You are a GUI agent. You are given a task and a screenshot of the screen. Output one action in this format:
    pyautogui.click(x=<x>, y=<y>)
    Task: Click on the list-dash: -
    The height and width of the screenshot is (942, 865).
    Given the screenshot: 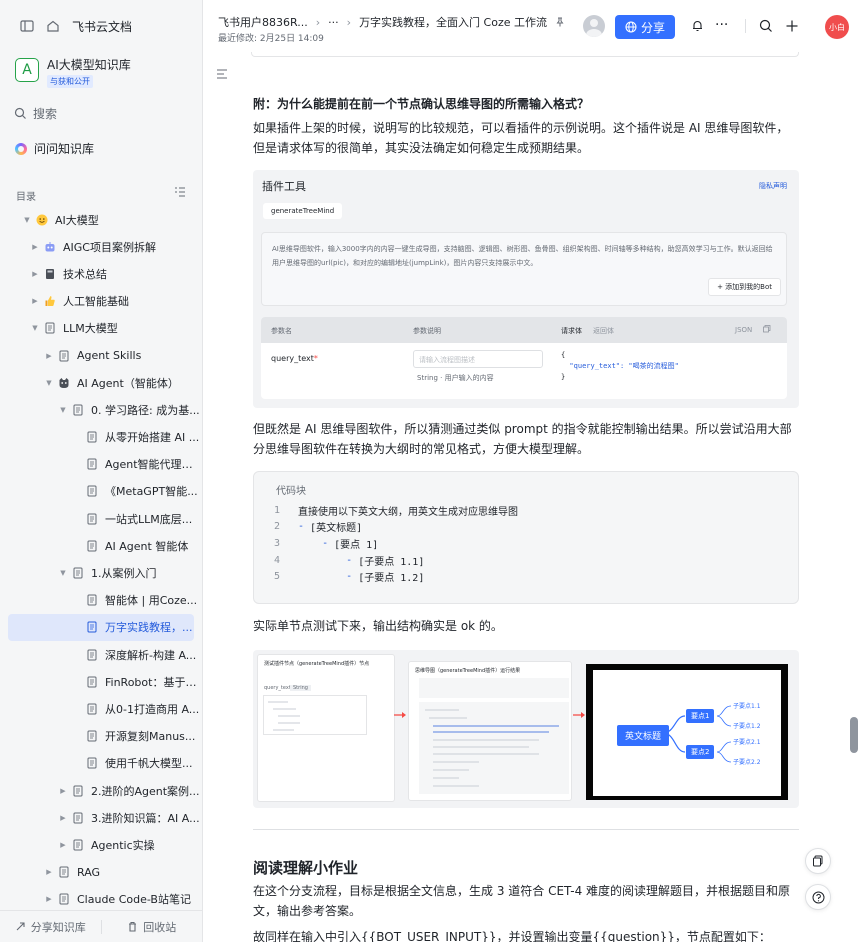 What is the action you would take?
    pyautogui.click(x=304, y=527)
    